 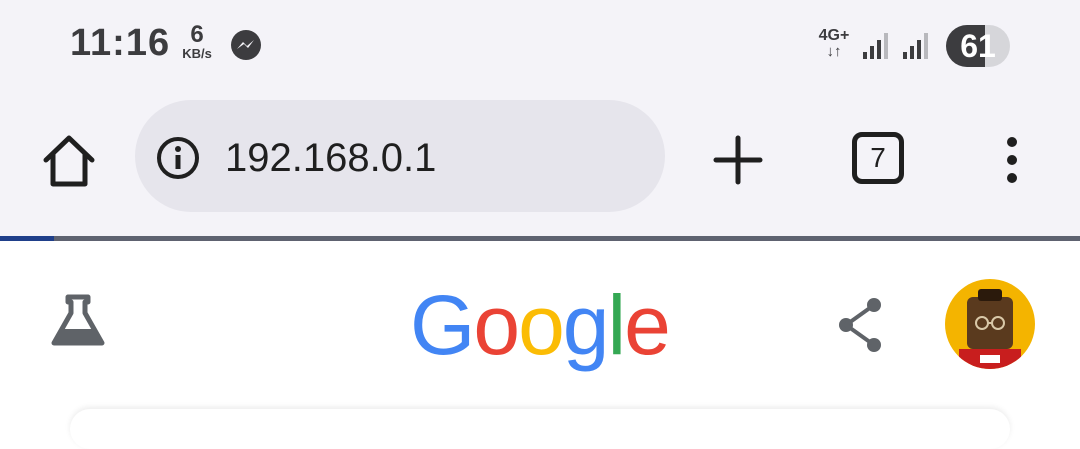 I want to click on plus-icon, so click(x=738, y=160).